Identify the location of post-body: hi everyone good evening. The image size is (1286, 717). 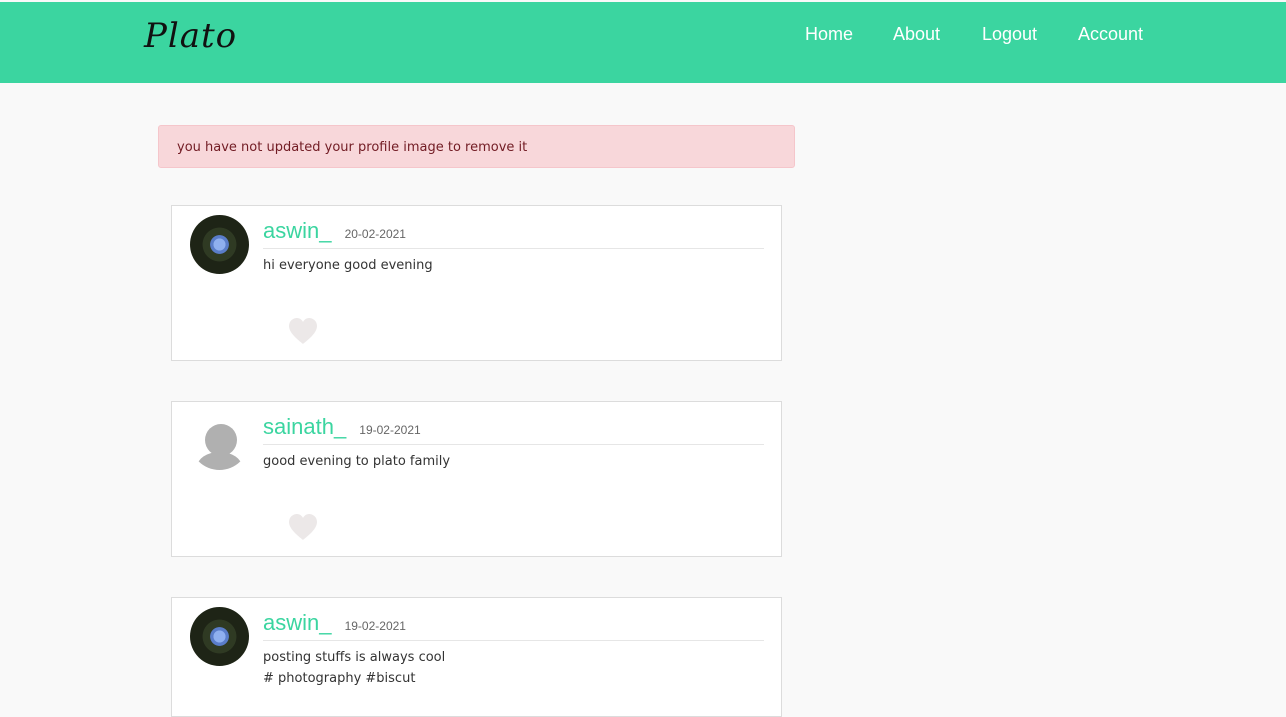
(348, 265).